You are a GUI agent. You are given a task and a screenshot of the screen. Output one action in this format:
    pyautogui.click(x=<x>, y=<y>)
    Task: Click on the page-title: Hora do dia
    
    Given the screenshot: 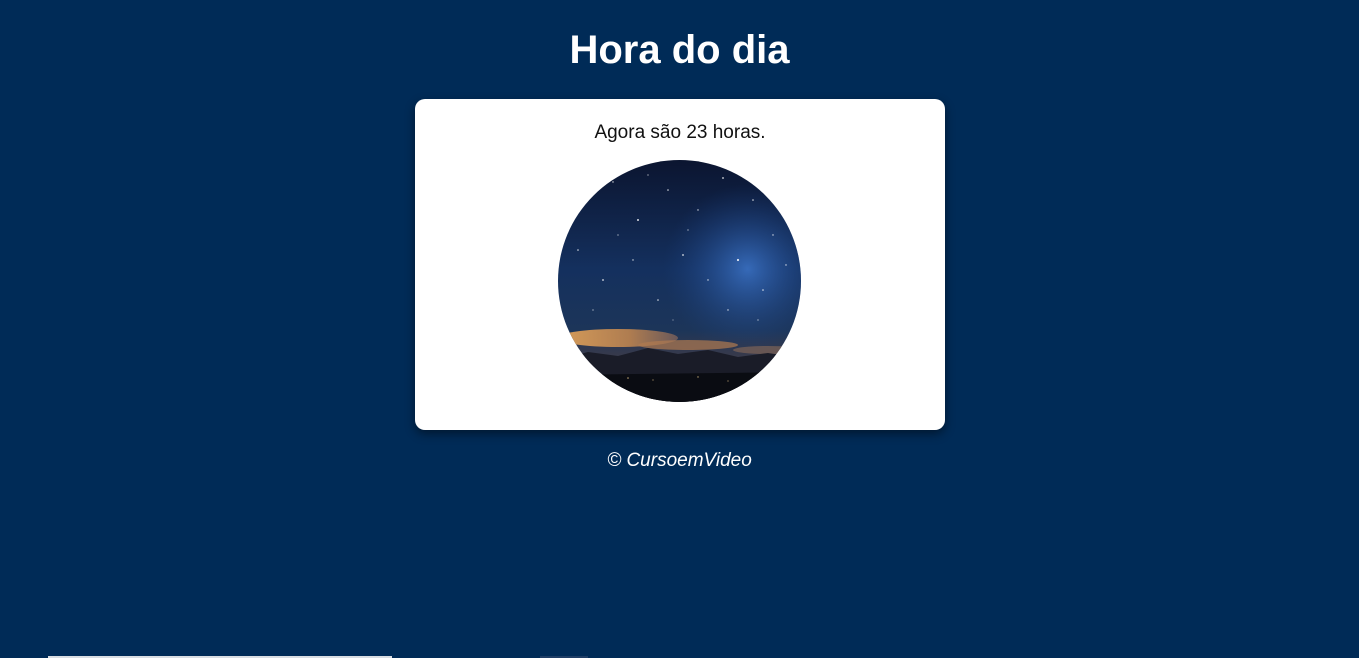 What is the action you would take?
    pyautogui.click(x=679, y=50)
    